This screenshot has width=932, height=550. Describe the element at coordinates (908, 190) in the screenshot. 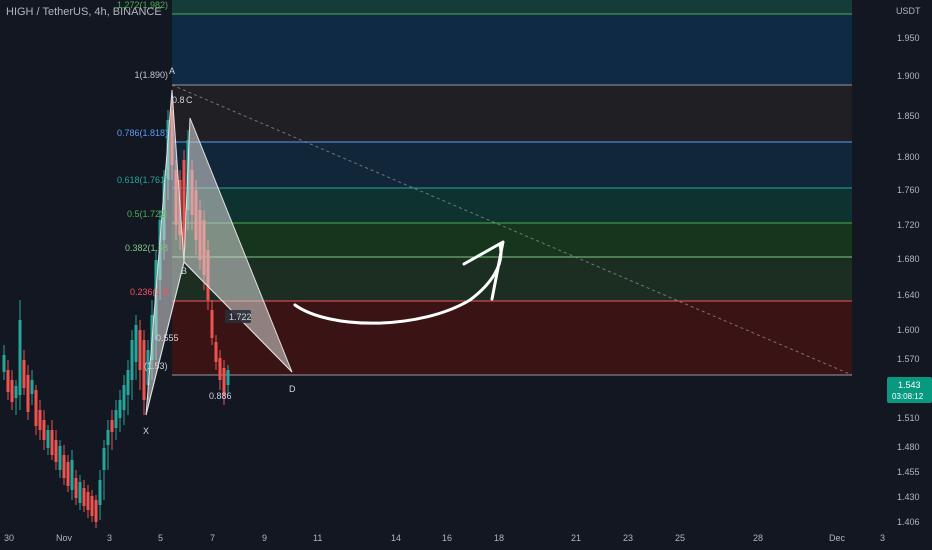

I see `price-tick-label: 1.760` at that location.